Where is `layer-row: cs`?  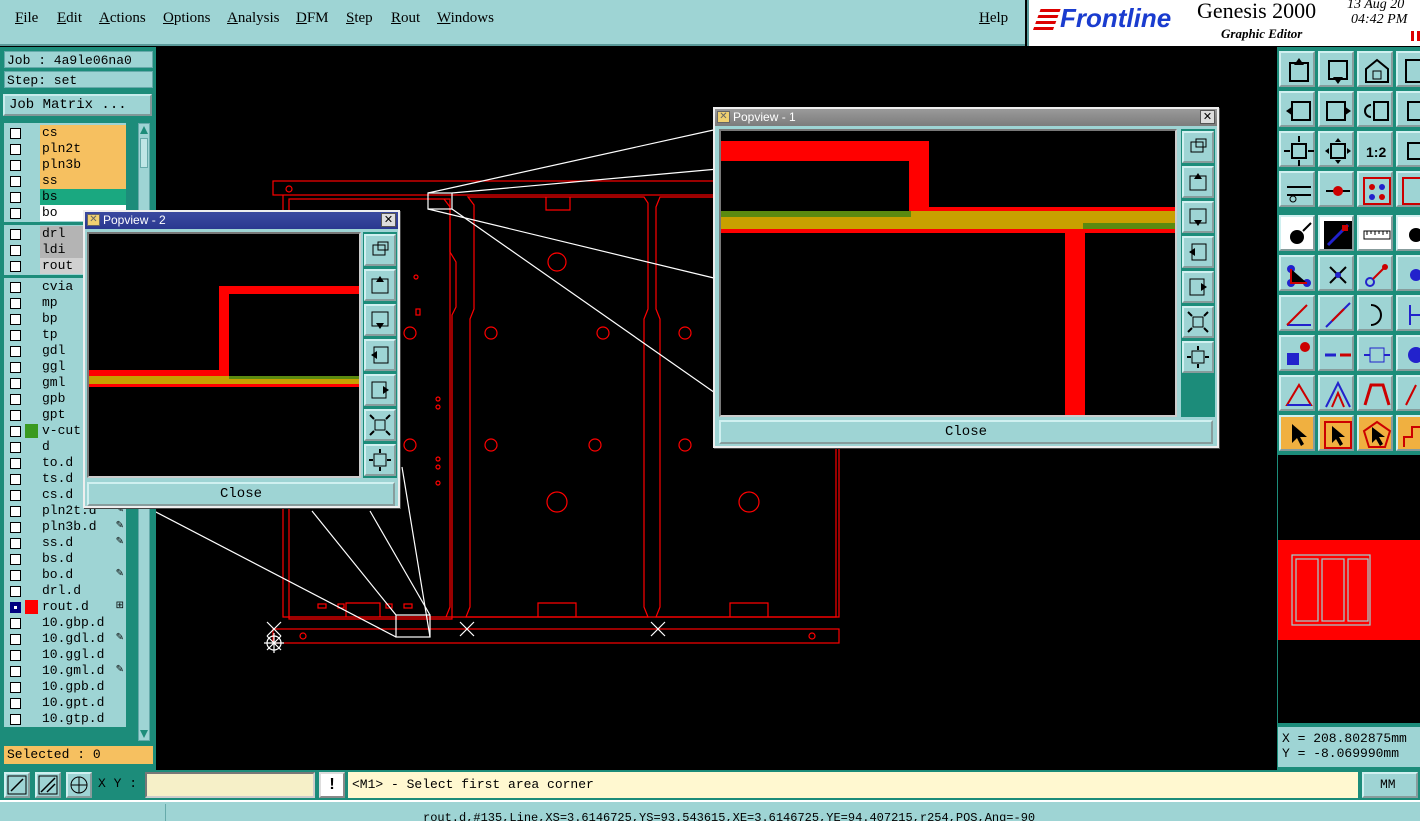
layer-row: cs is located at coordinates (65, 133).